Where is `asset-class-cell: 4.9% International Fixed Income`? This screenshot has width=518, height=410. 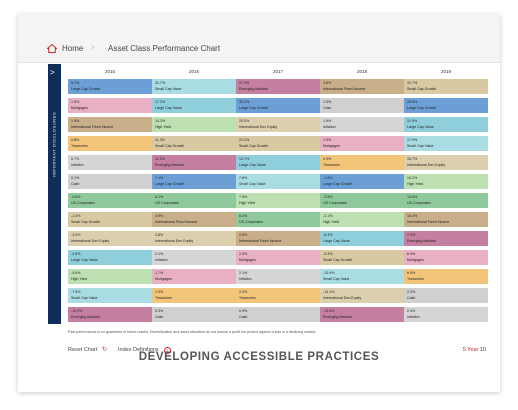
asset-class-cell: 4.9% International Fixed Income is located at coordinates (194, 219).